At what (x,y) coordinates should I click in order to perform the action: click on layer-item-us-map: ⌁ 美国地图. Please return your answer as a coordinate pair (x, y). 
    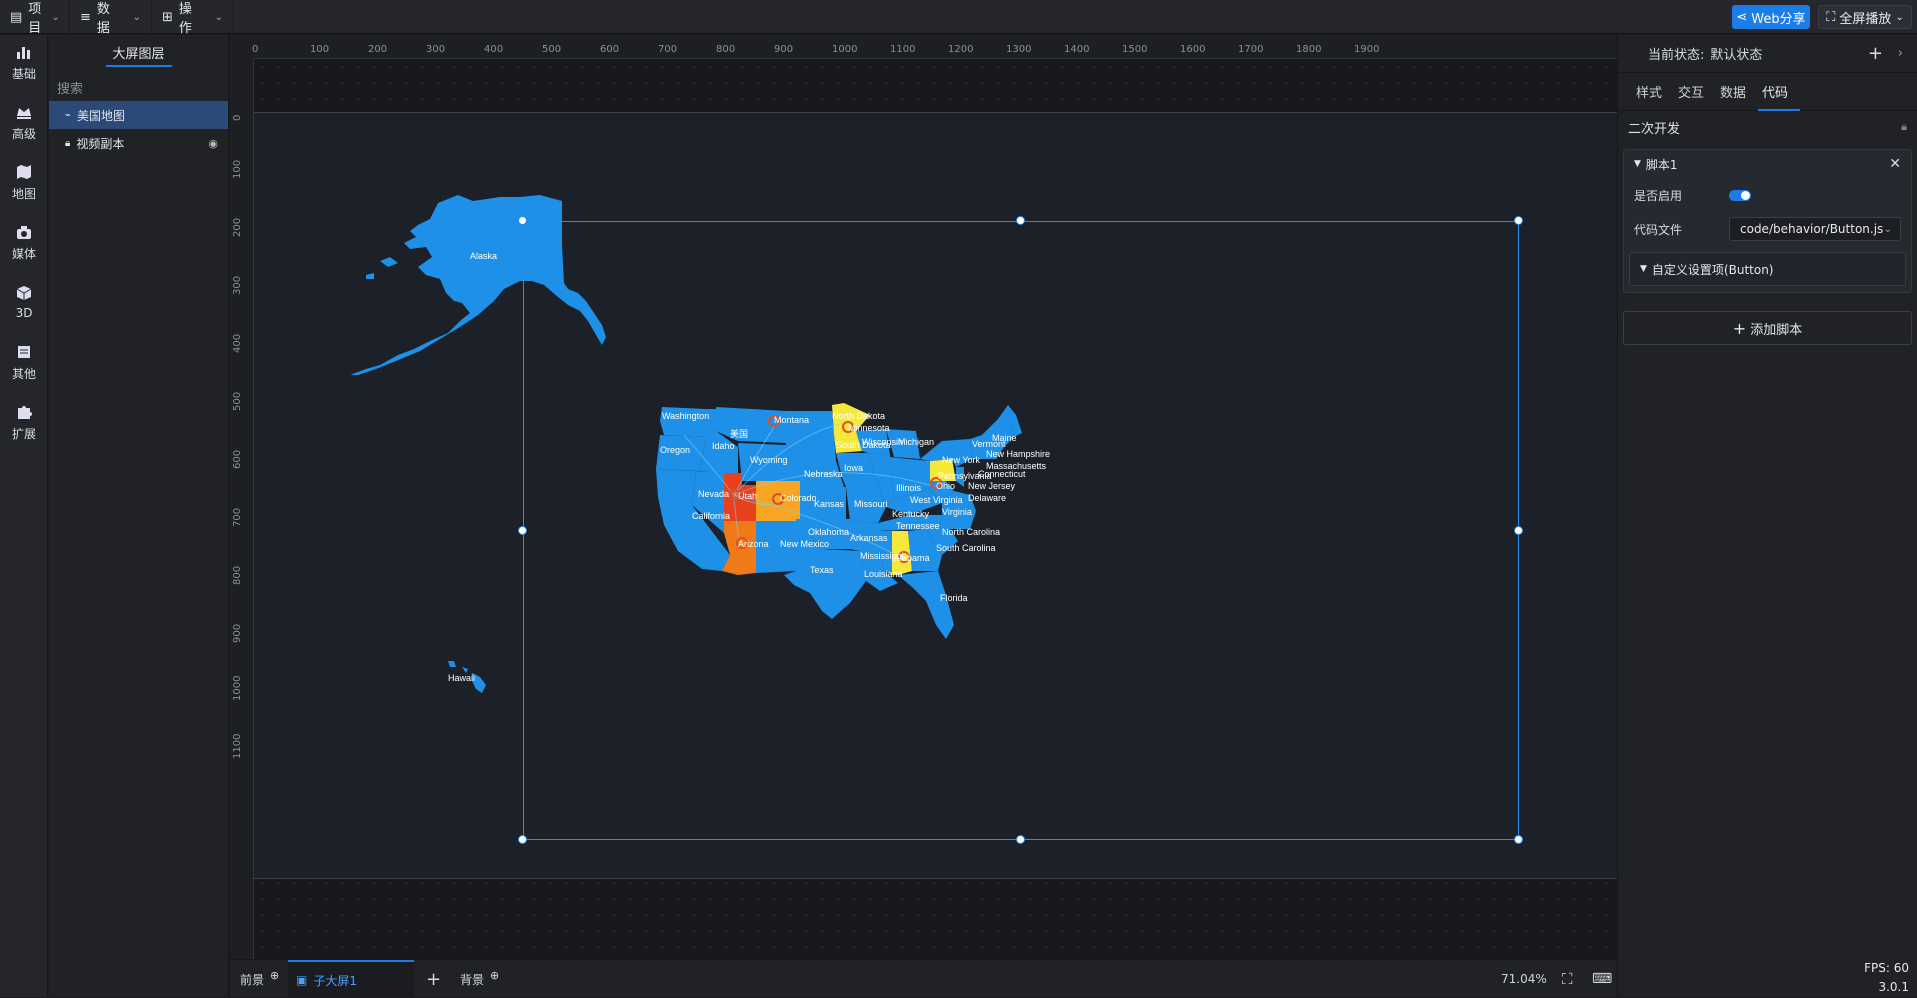
    Looking at the image, I should click on (138, 115).